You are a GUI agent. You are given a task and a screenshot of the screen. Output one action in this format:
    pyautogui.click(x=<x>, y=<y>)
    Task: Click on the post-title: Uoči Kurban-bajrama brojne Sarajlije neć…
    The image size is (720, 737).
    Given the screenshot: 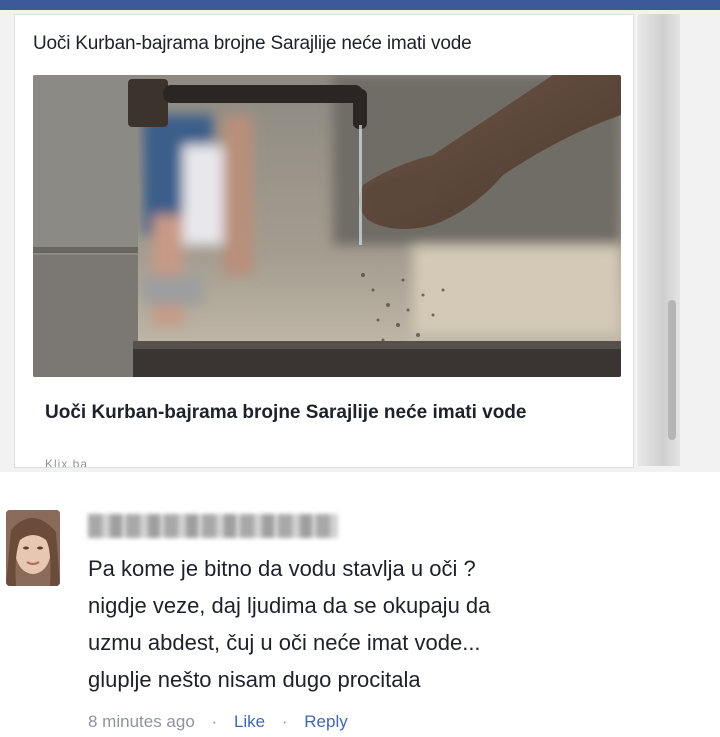 What is the action you would take?
    pyautogui.click(x=252, y=43)
    